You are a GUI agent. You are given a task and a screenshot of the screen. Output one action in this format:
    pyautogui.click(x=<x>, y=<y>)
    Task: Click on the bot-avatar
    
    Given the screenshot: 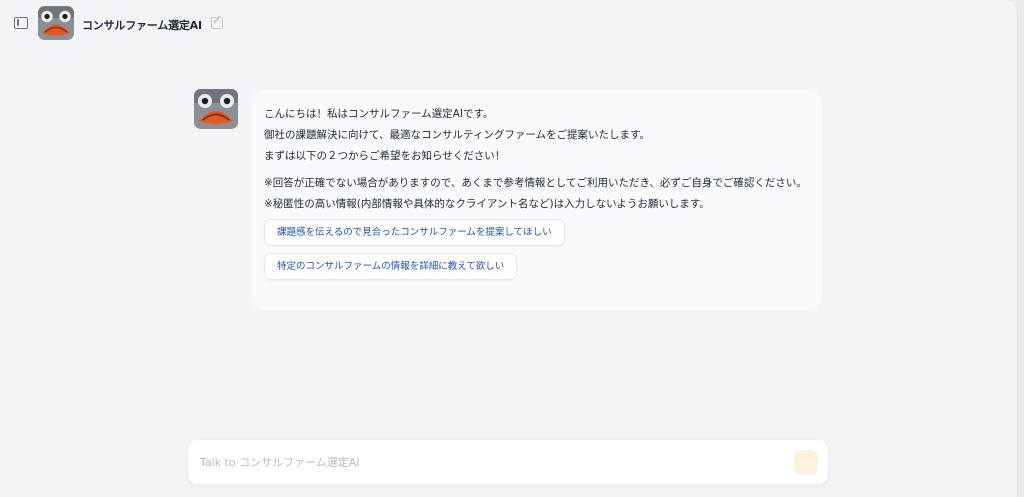 What is the action you would take?
    pyautogui.click(x=56, y=23)
    